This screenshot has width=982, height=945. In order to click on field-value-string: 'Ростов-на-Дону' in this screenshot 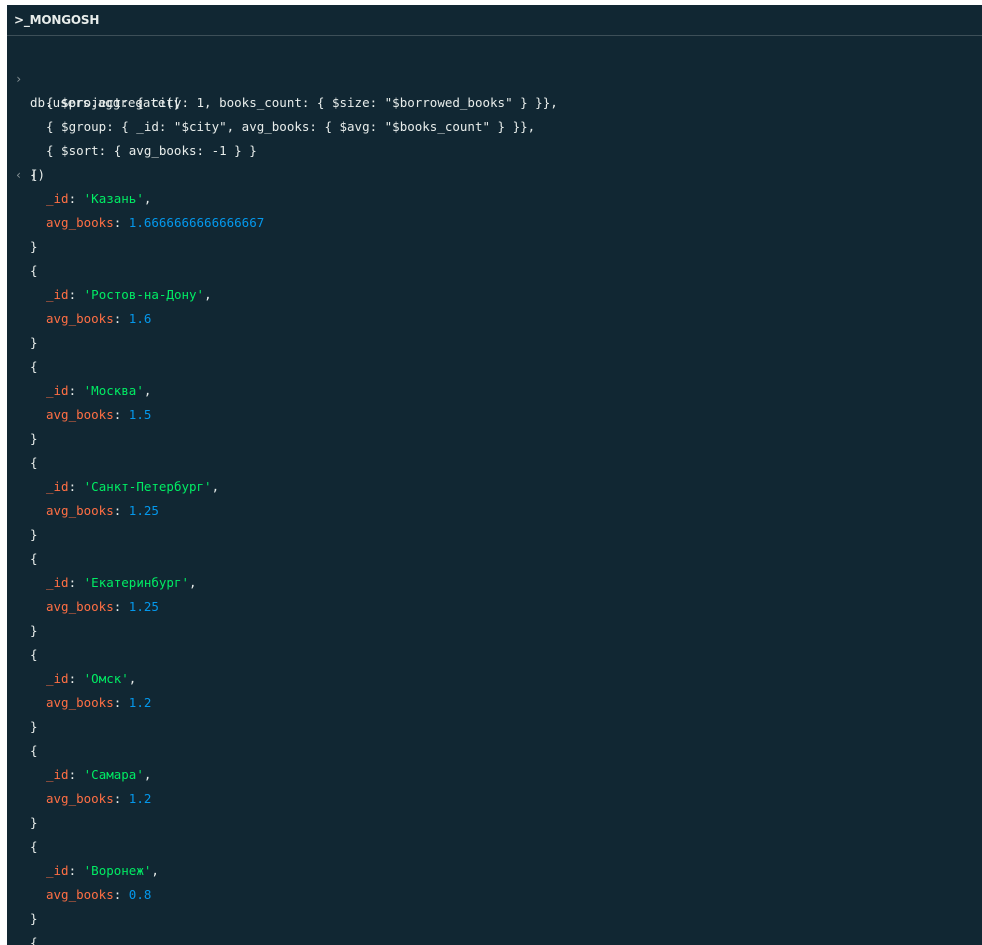, I will do `click(144, 294)`.